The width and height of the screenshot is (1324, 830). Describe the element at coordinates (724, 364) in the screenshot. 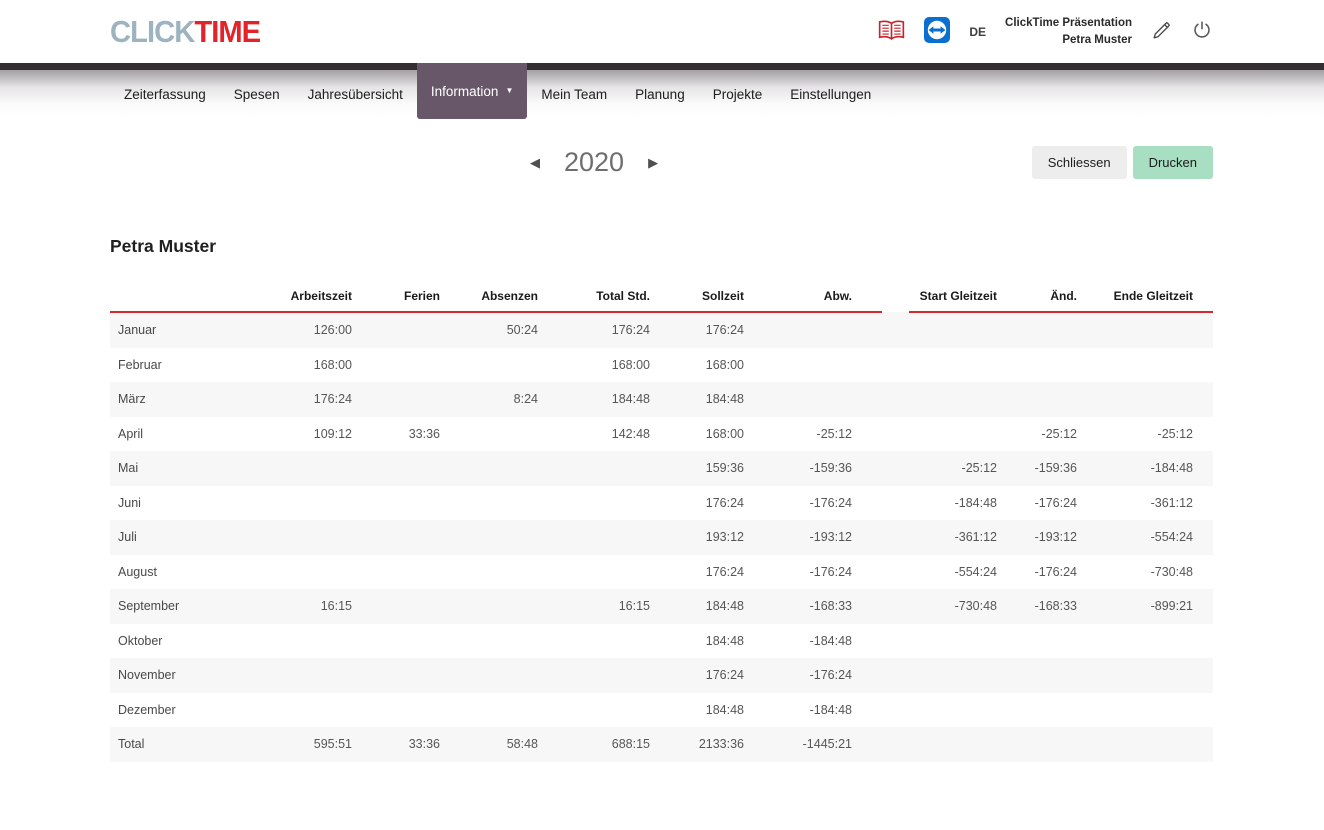

I see `cell-value: 168:00` at that location.